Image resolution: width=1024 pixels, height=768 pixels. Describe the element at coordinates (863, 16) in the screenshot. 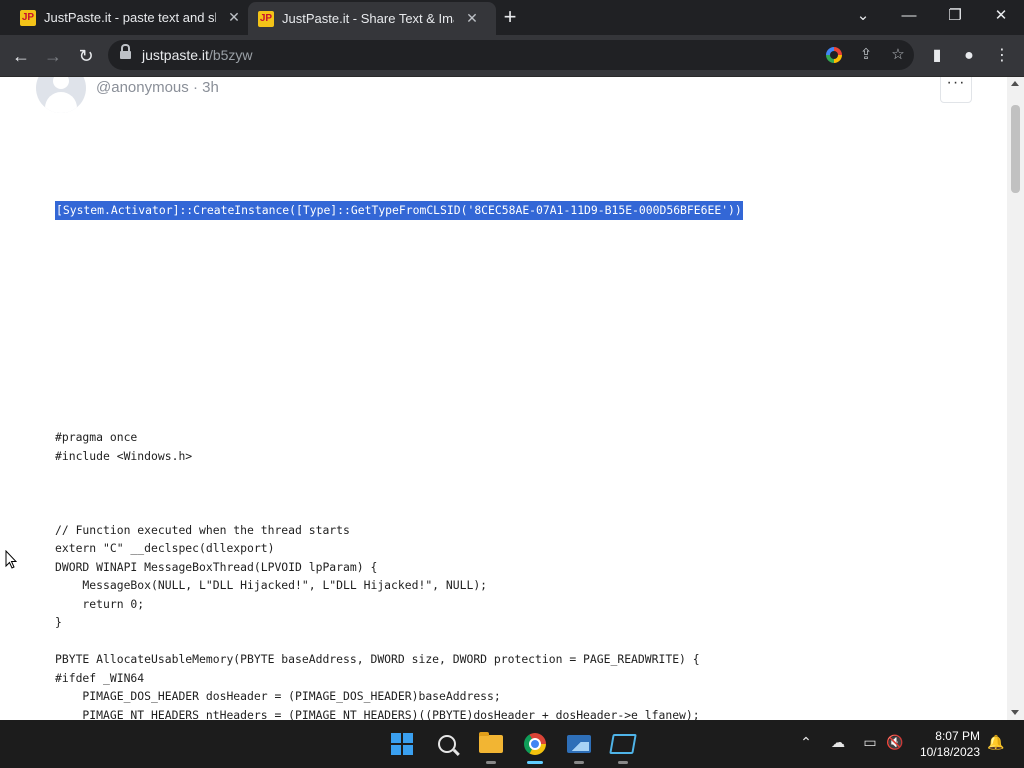

I see `tab-search-chevron-down-icon: ⌄` at that location.